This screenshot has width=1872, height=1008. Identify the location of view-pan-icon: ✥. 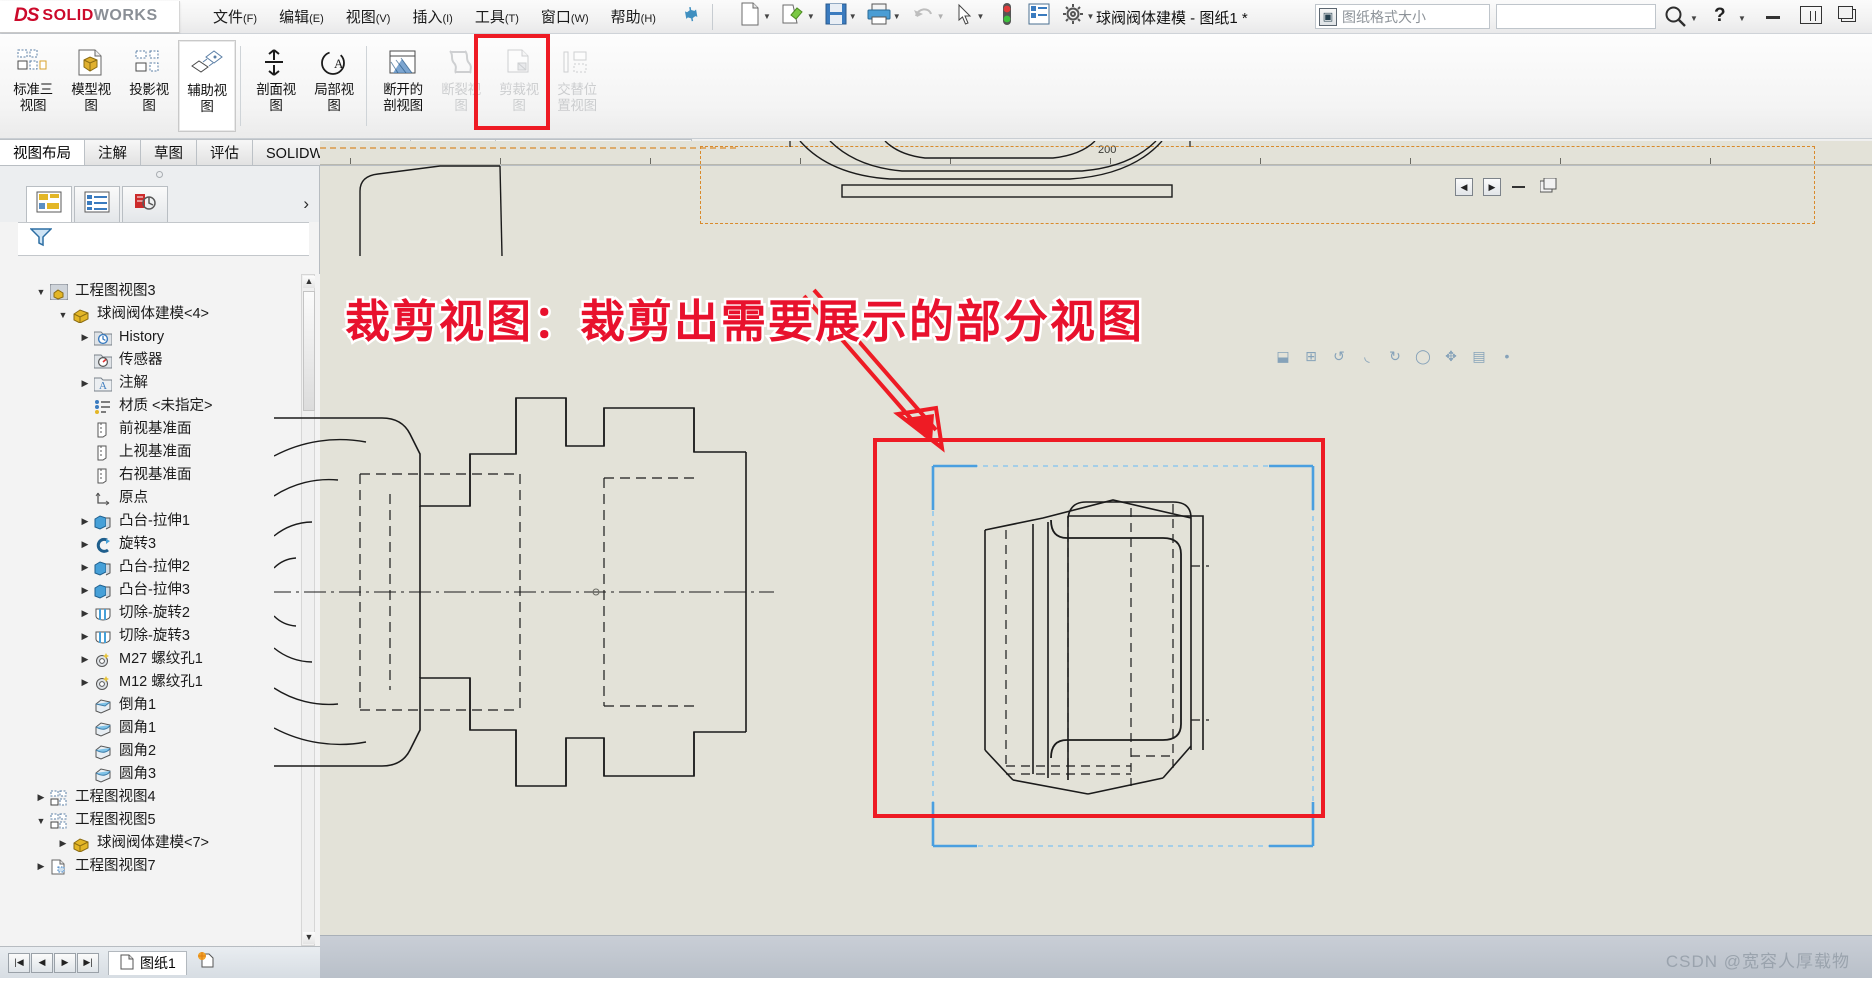
(1451, 356).